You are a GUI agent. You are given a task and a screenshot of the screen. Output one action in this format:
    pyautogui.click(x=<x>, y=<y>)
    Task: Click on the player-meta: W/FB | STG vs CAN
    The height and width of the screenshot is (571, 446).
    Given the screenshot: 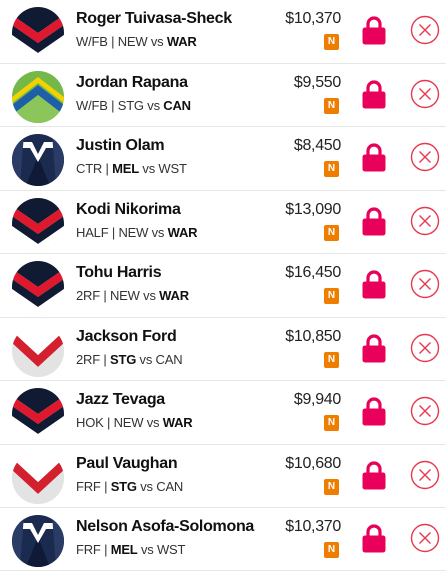 What is the action you would take?
    pyautogui.click(x=133, y=105)
    